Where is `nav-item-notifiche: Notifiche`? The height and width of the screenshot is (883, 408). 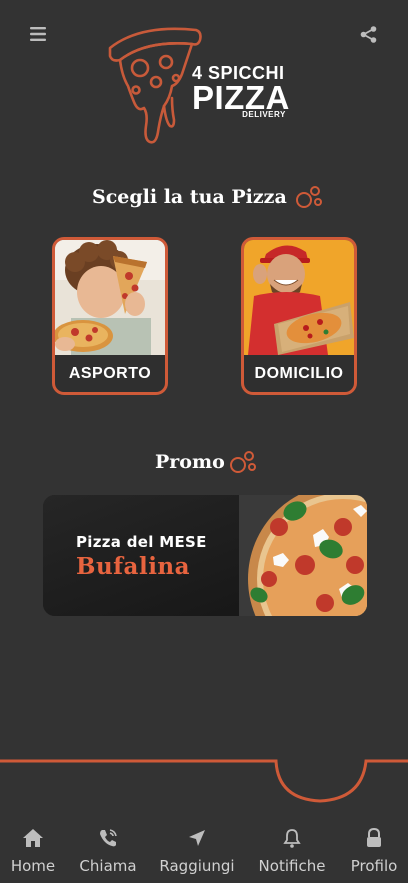
nav-item-notifiche: Notifiche is located at coordinates (292, 850).